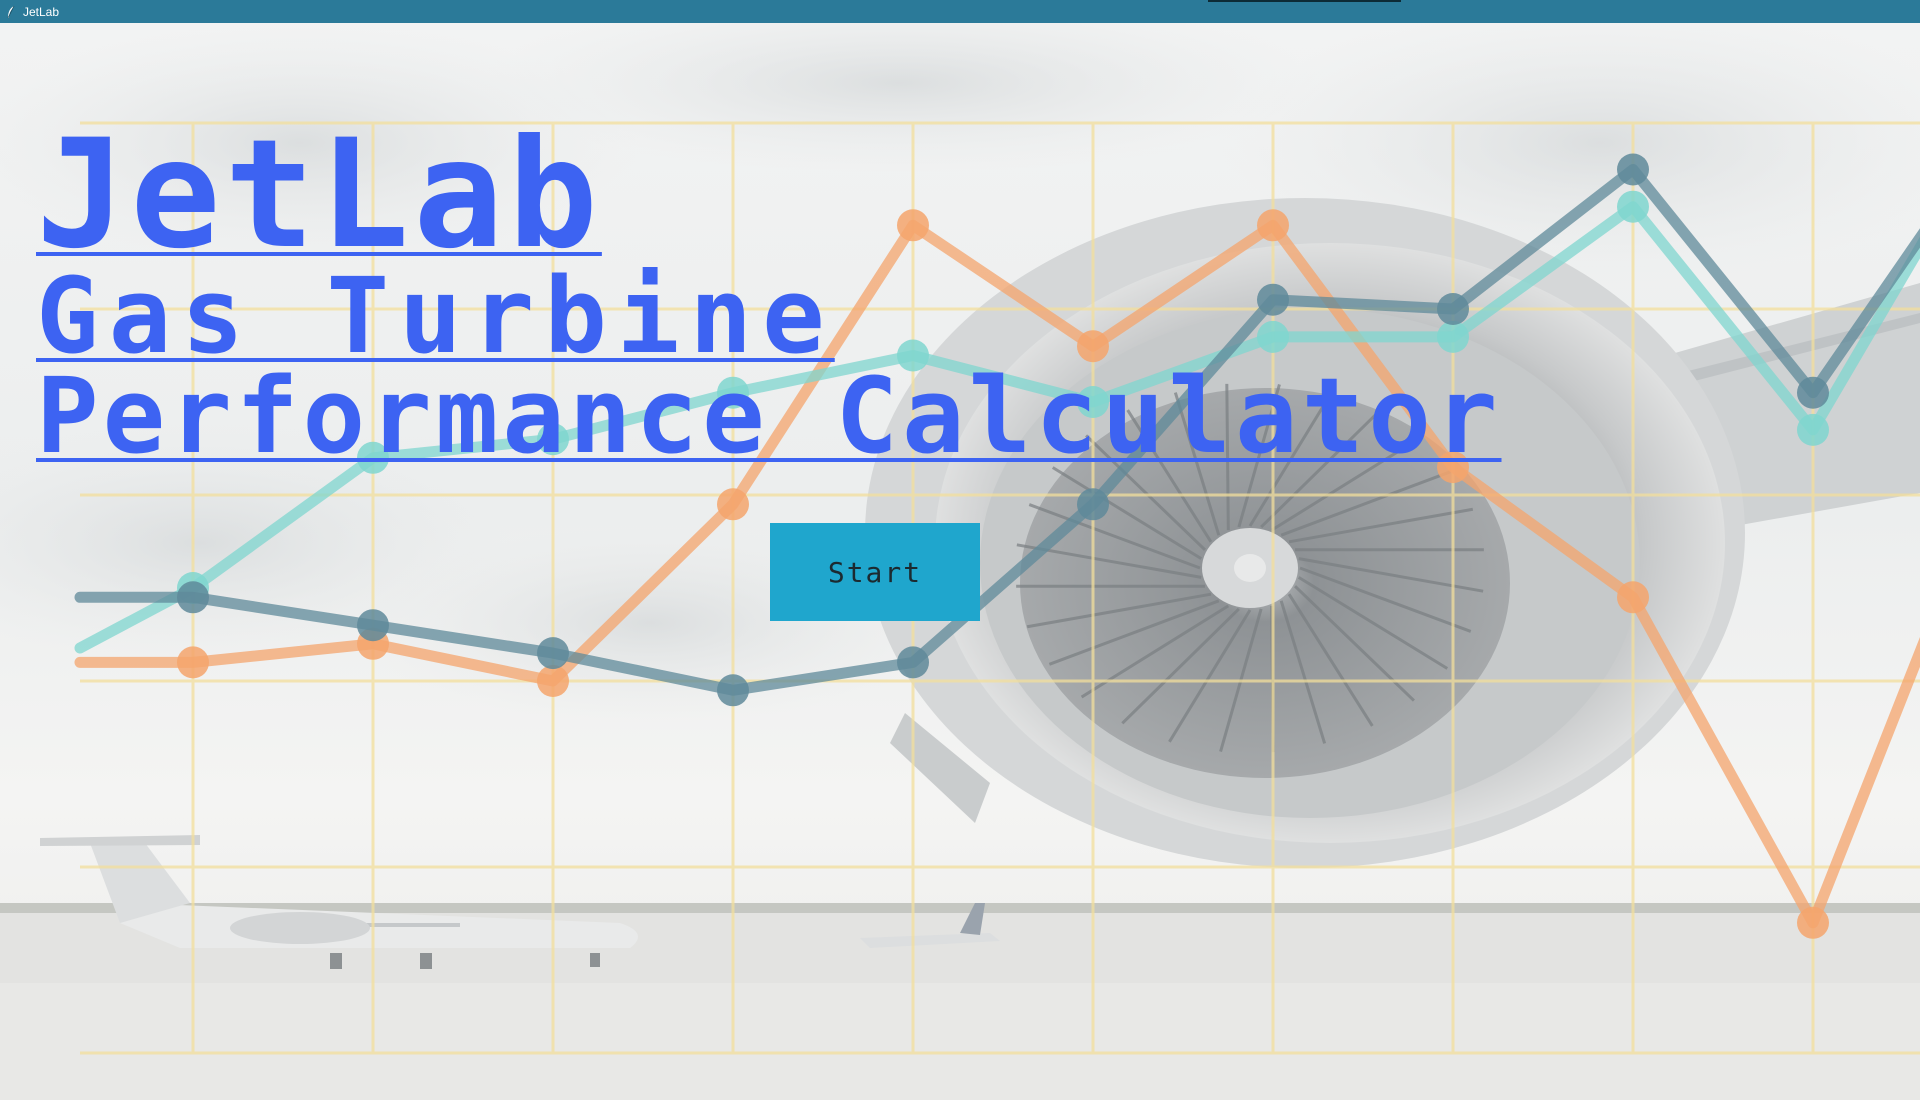 This screenshot has height=1100, width=1920. What do you see at coordinates (960, 11) in the screenshot?
I see `window-titlebar: JetLab` at bounding box center [960, 11].